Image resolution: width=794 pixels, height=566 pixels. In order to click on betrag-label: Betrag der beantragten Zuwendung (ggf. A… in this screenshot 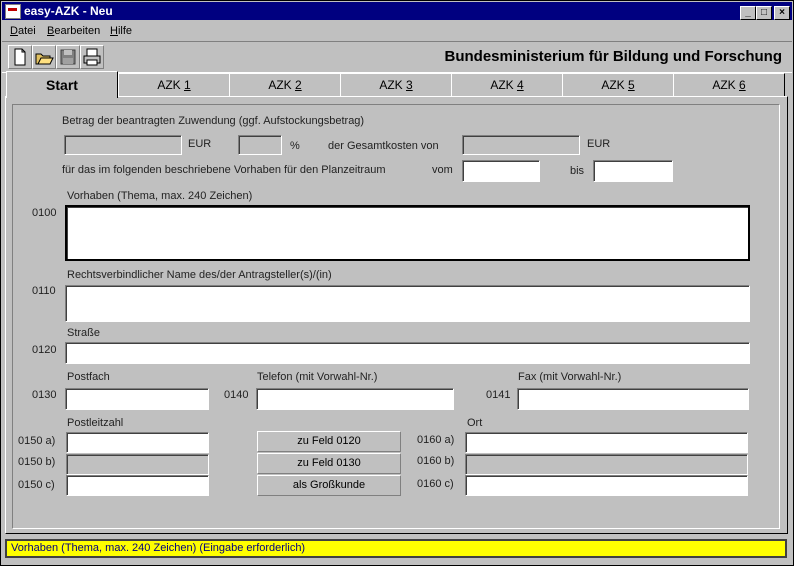, I will do `click(213, 121)`.